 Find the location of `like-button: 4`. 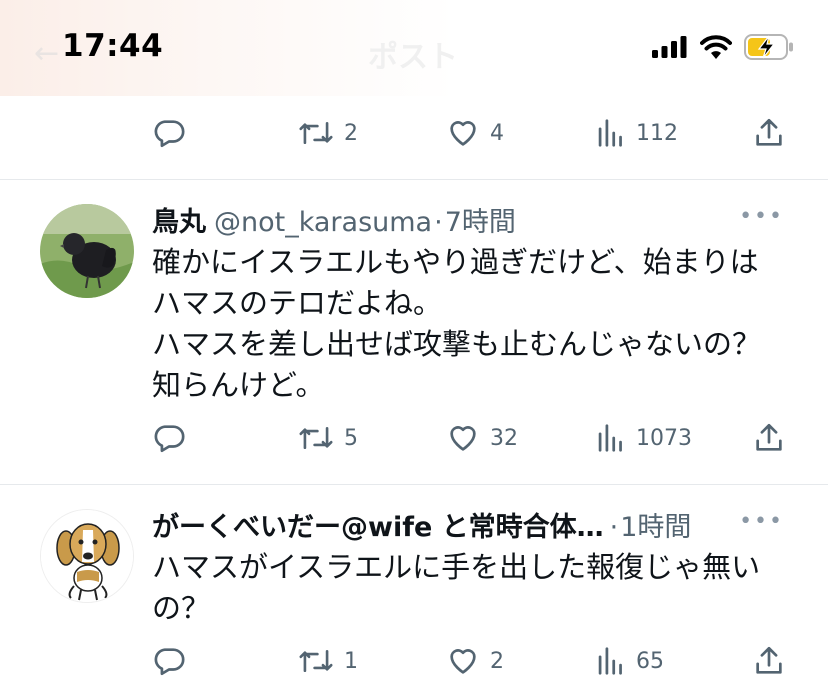

like-button: 4 is located at coordinates (475, 133).